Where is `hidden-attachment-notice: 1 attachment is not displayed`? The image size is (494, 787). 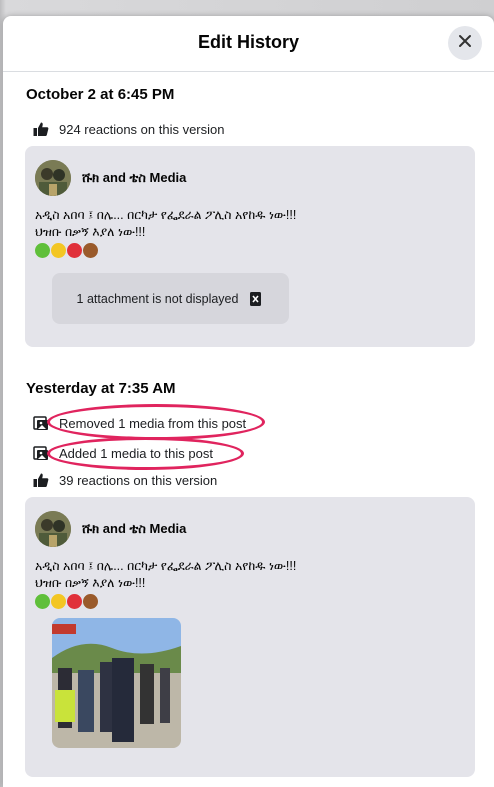 hidden-attachment-notice: 1 attachment is not displayed is located at coordinates (170, 298).